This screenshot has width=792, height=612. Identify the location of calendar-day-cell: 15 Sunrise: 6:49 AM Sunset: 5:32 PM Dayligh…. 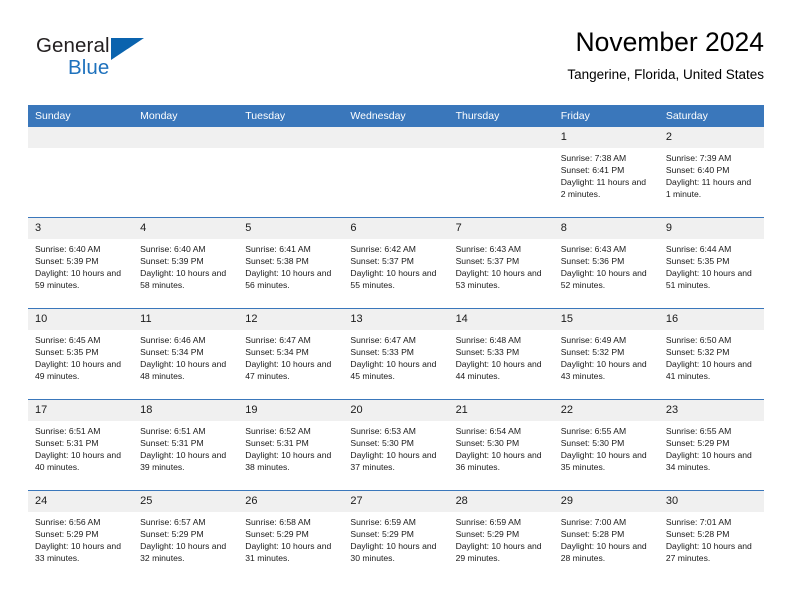
(606, 354).